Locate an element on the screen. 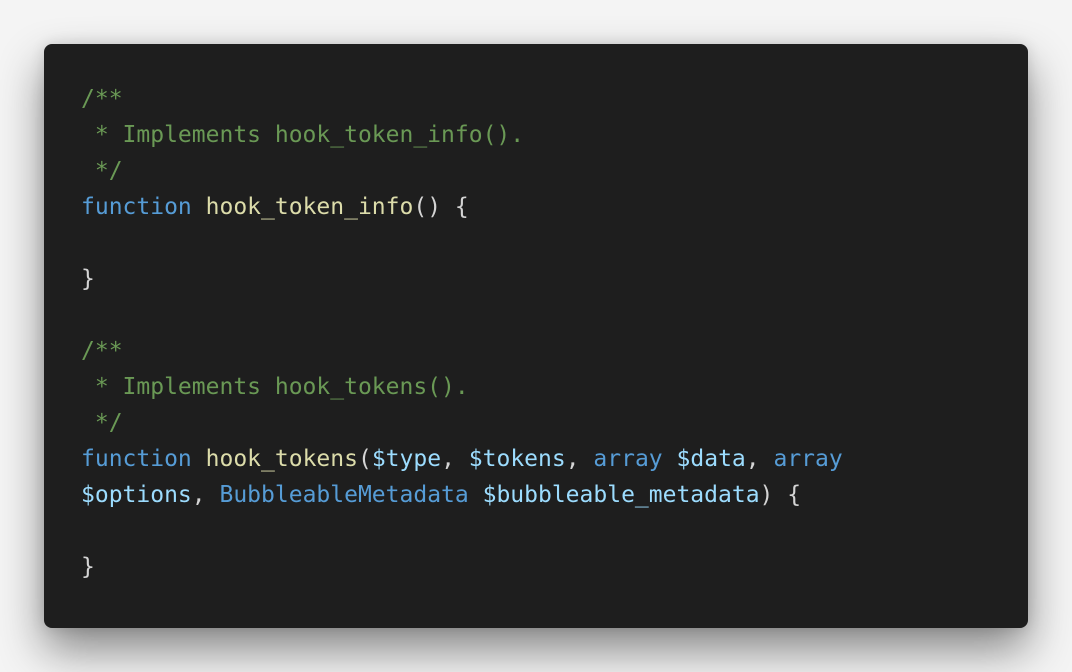 The height and width of the screenshot is (672, 1072). code-line: * Implements hook_token_info(). is located at coordinates (462, 135).